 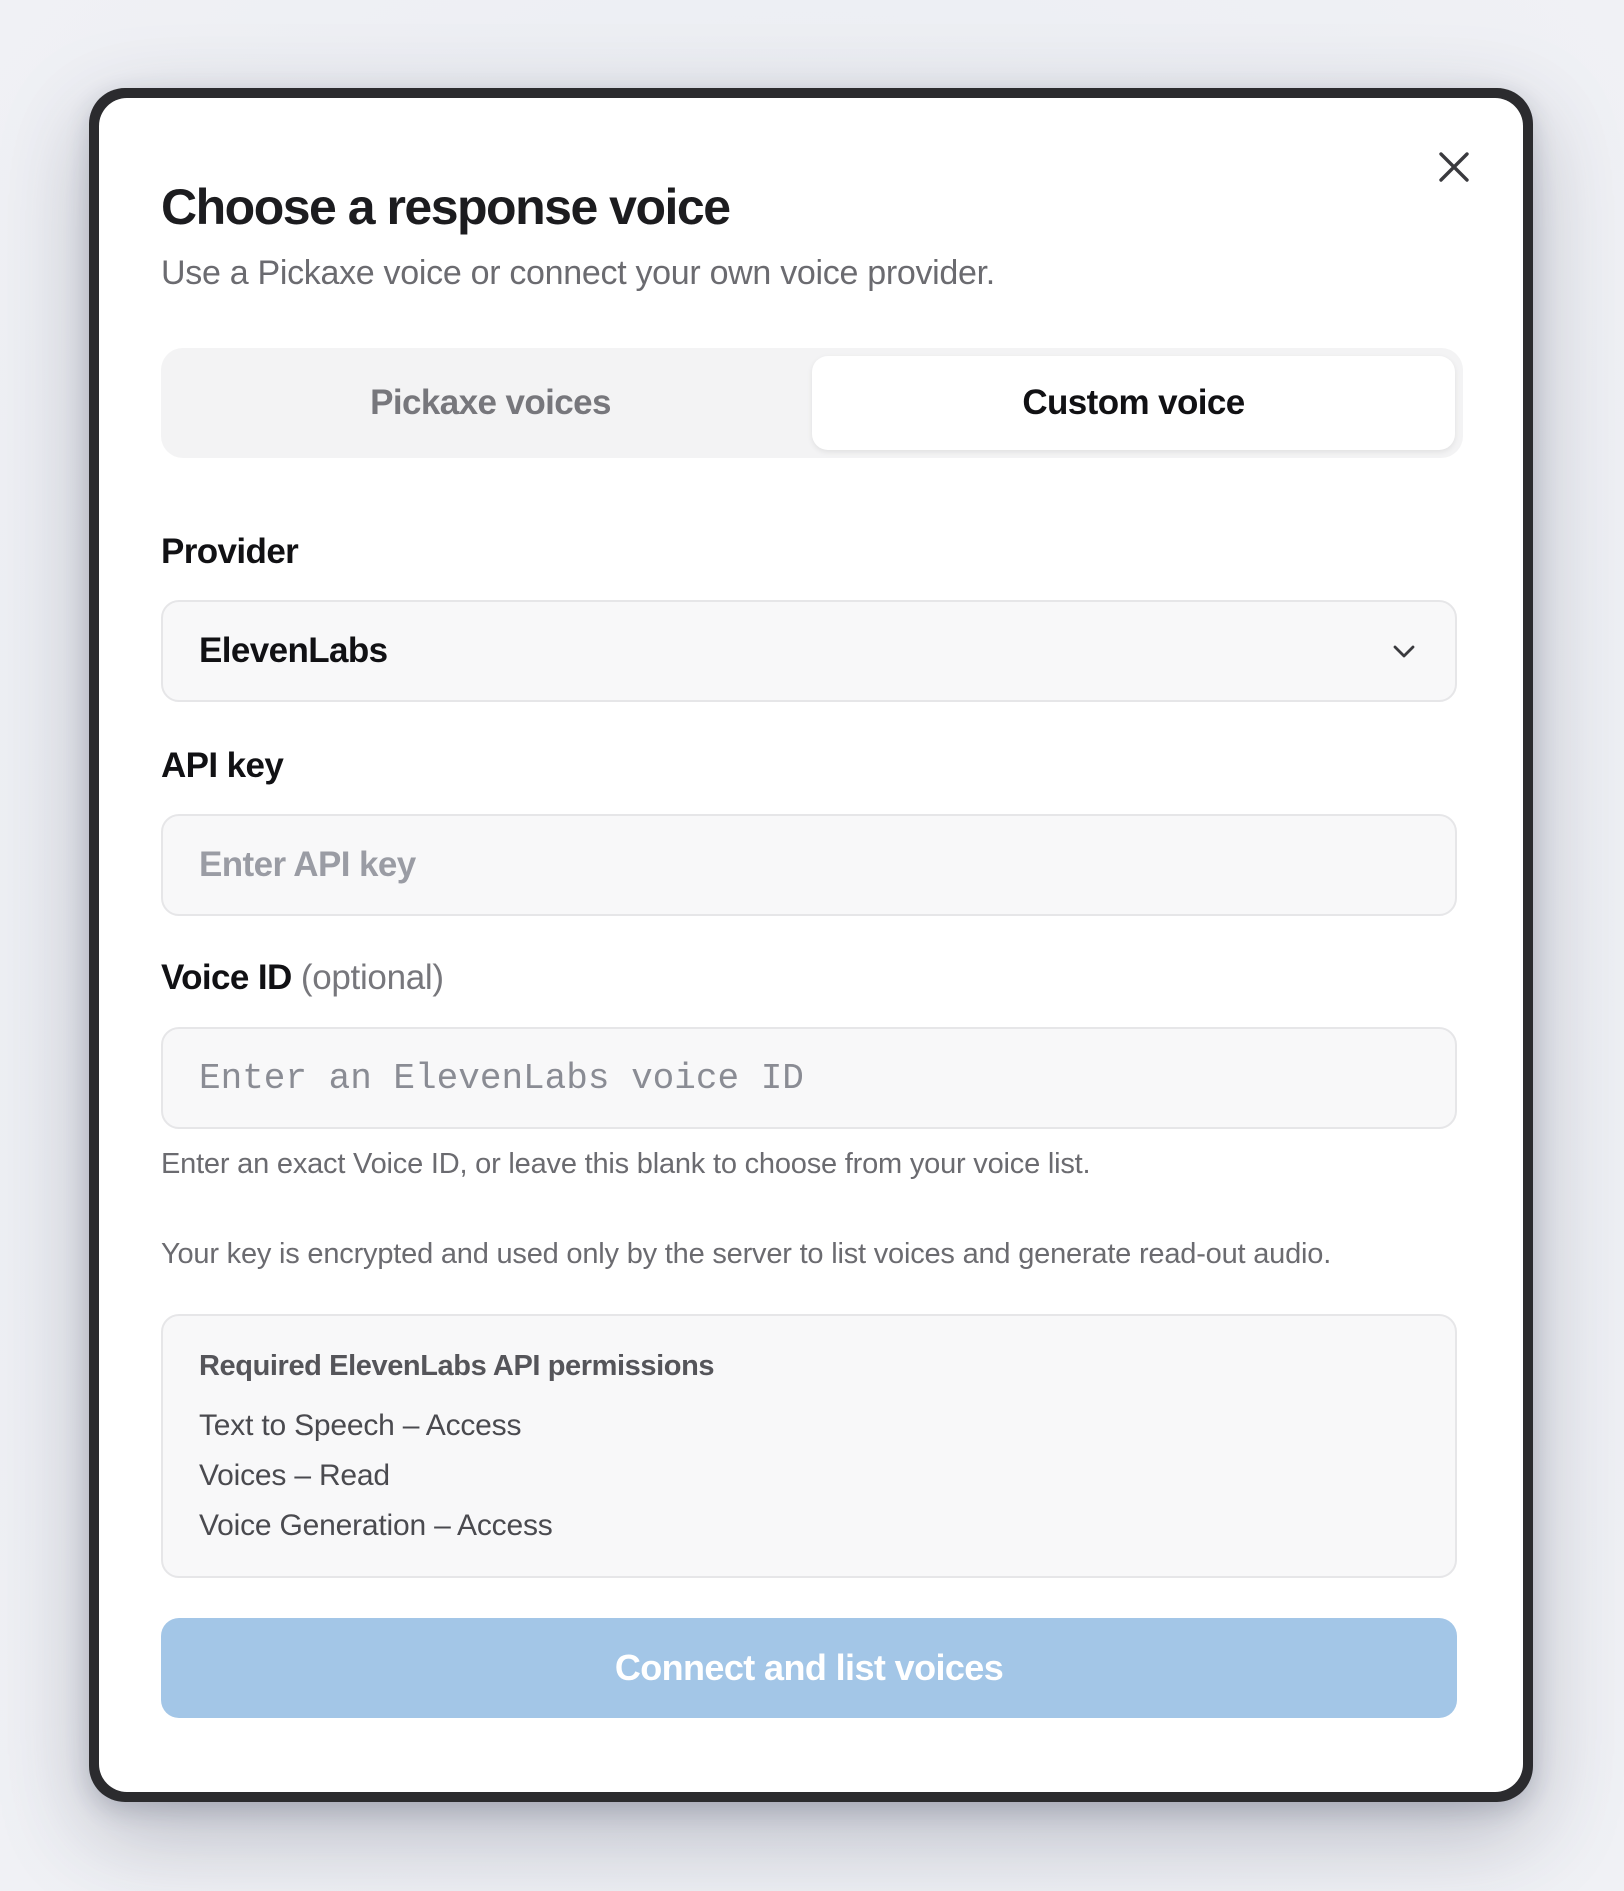 I want to click on chevron-down-icon, so click(x=1404, y=651).